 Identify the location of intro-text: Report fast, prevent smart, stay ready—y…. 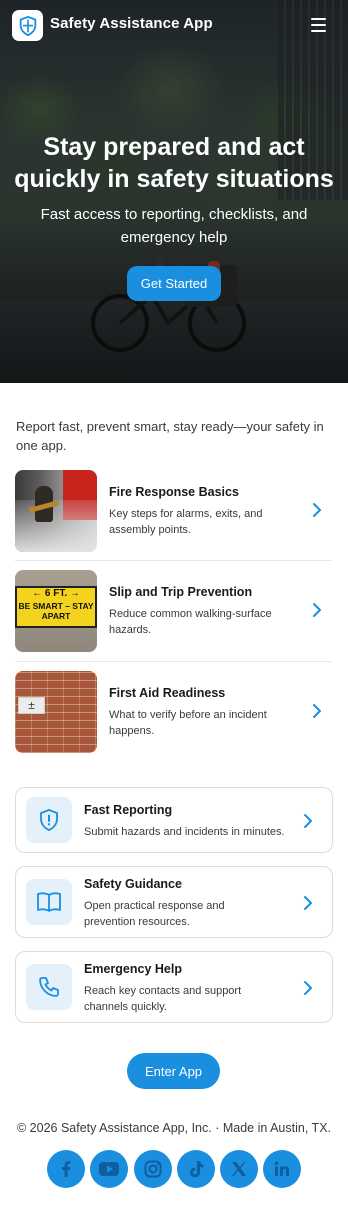
(170, 436).